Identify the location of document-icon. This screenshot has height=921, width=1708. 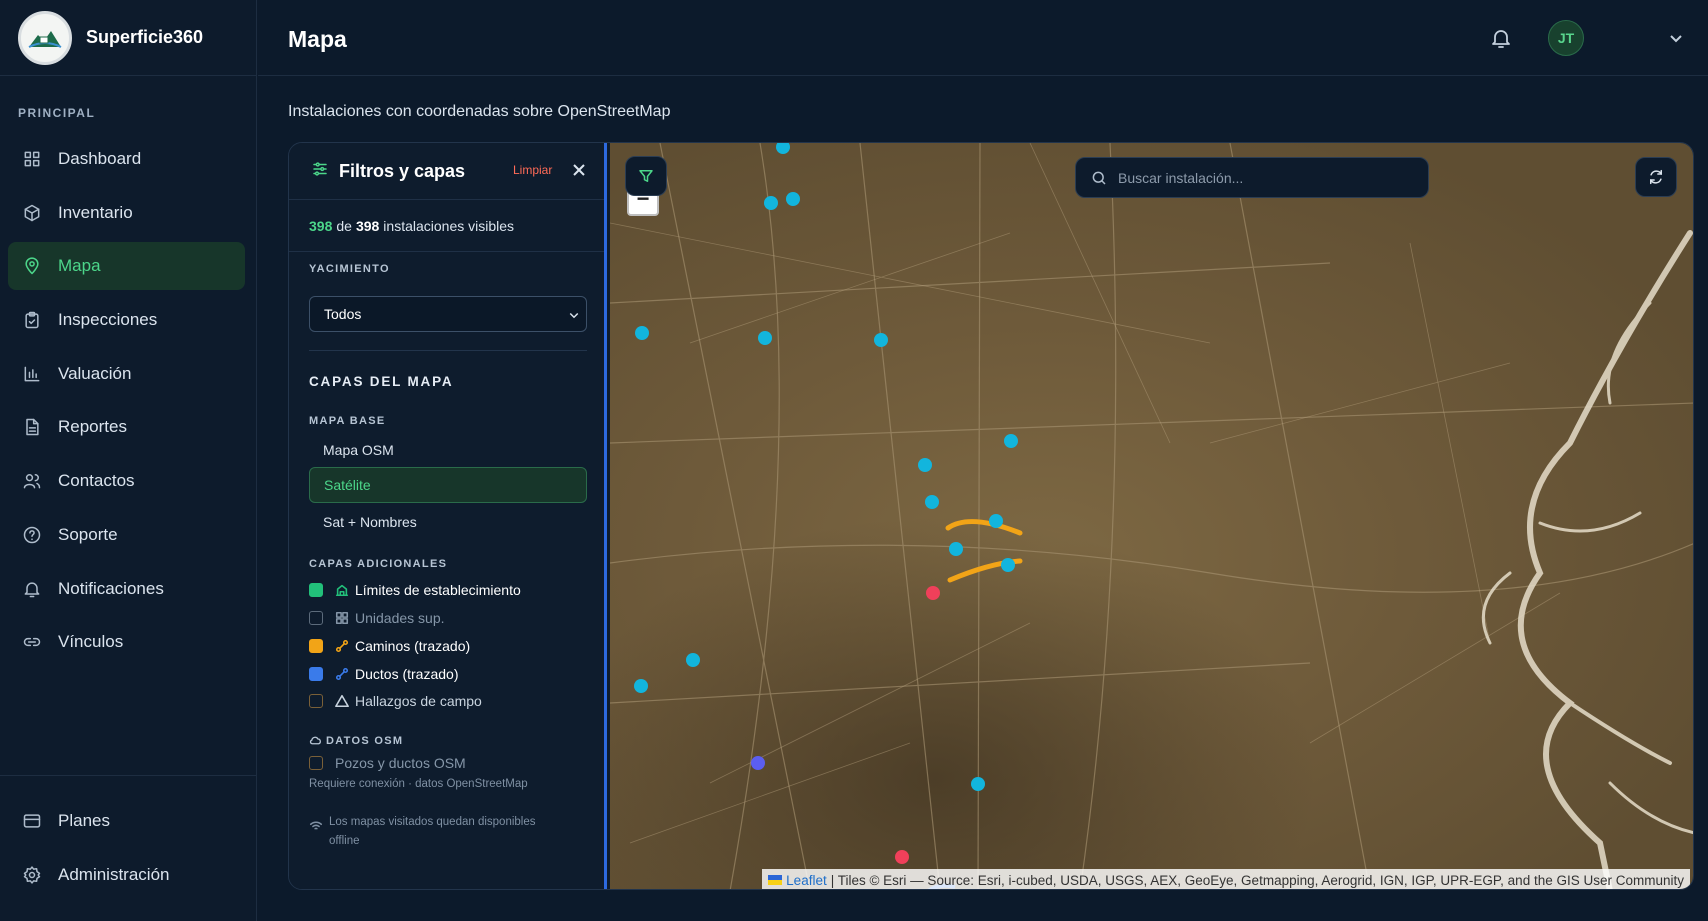
(32, 427).